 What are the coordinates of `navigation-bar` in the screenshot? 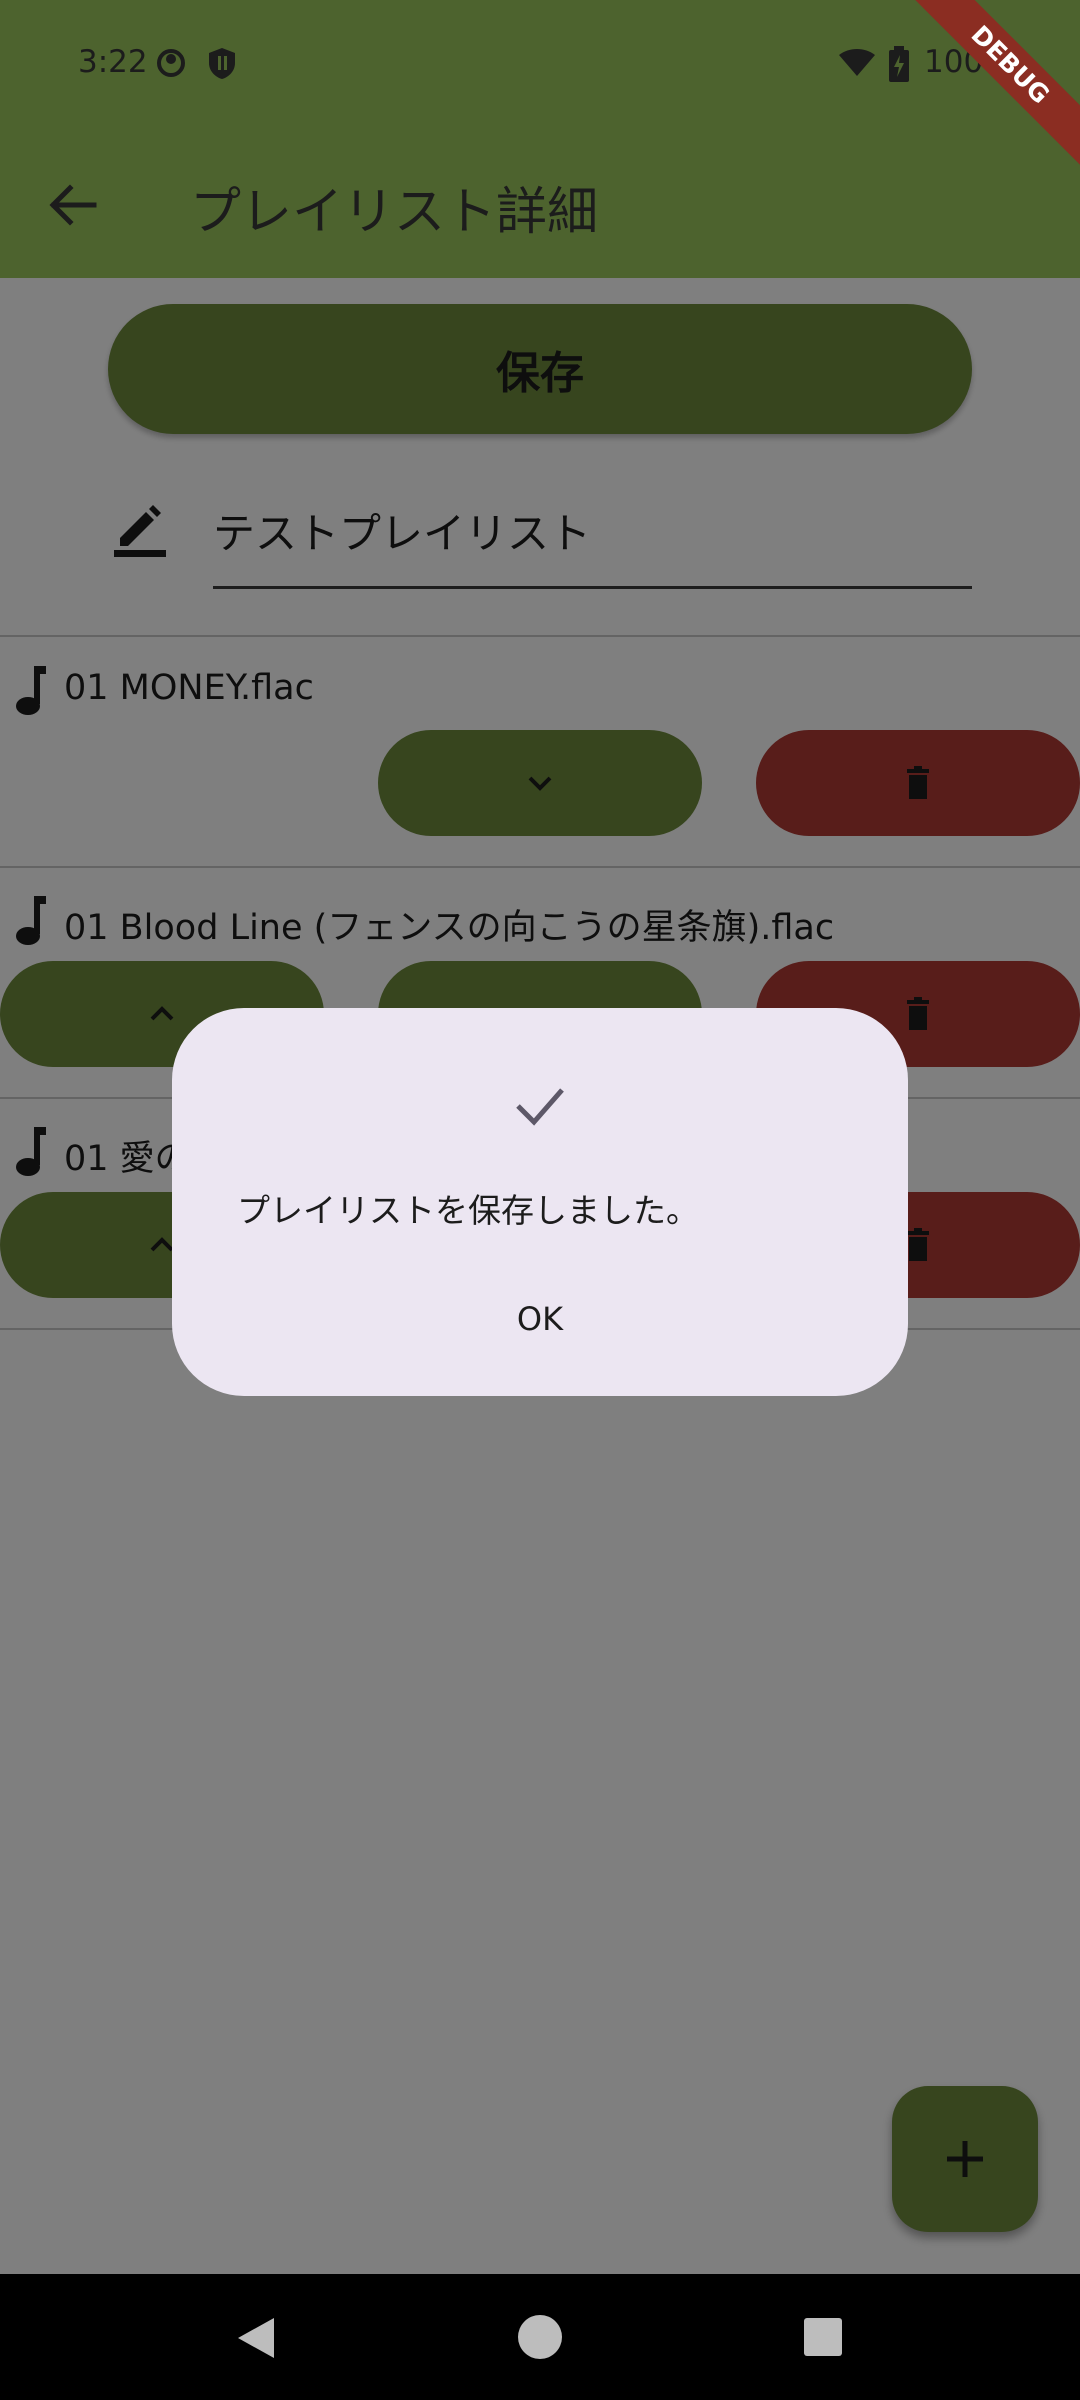 It's located at (540, 2337).